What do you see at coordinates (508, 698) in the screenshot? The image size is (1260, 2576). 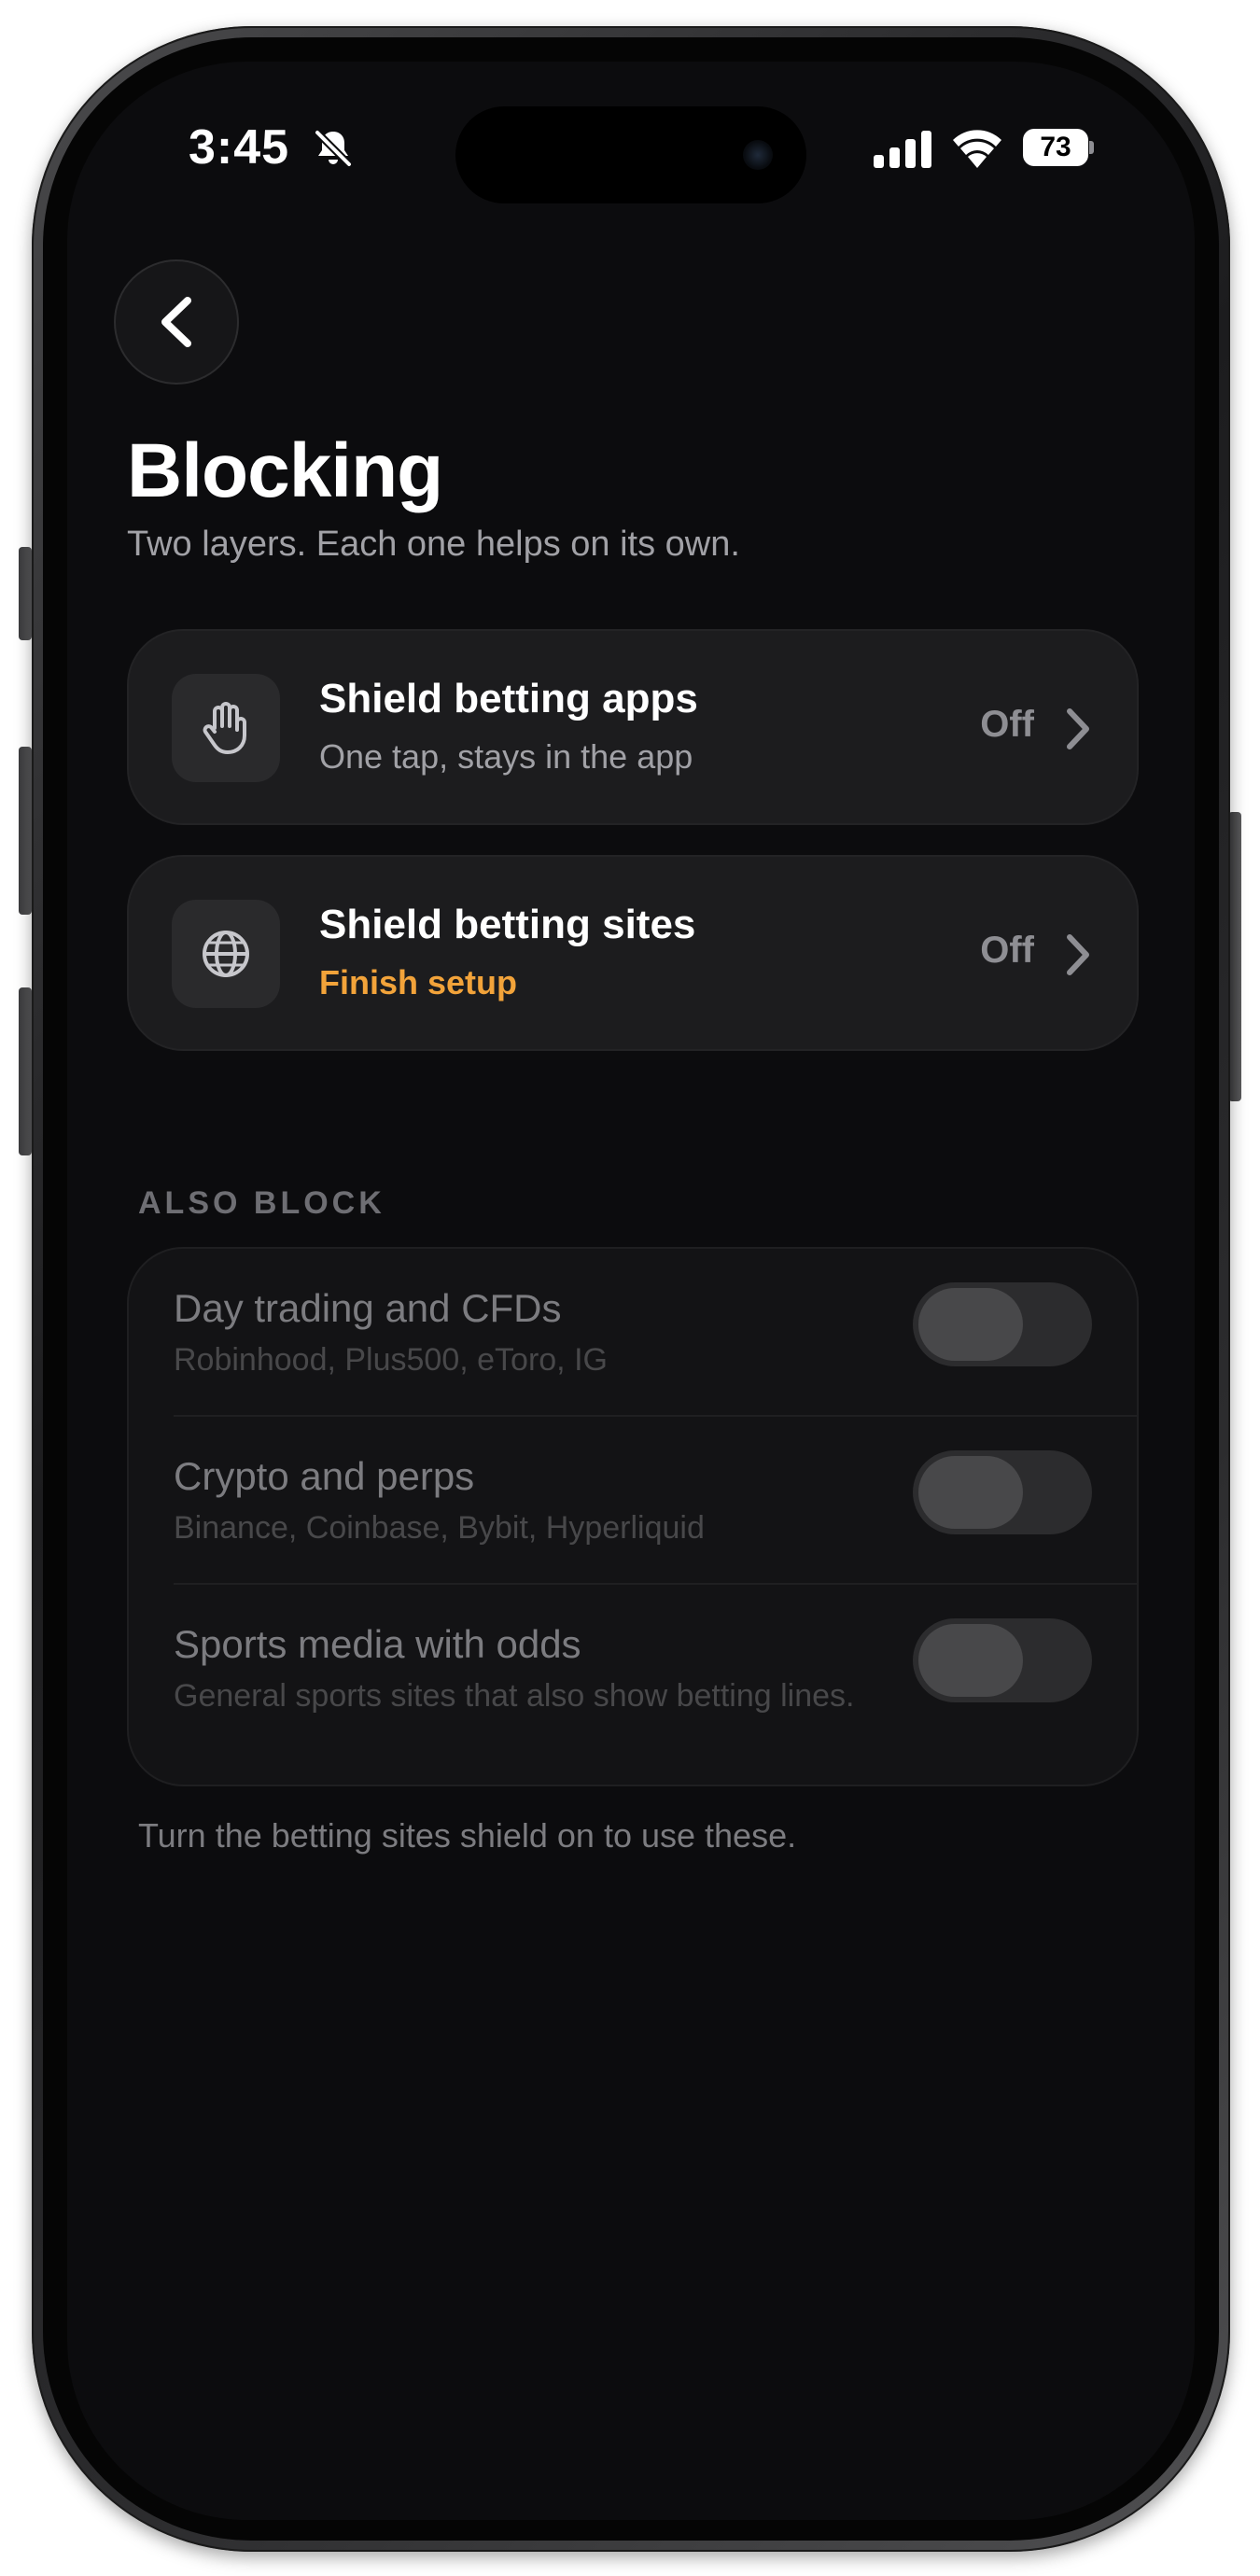 I see `shield-apps-title: Shield betting apps` at bounding box center [508, 698].